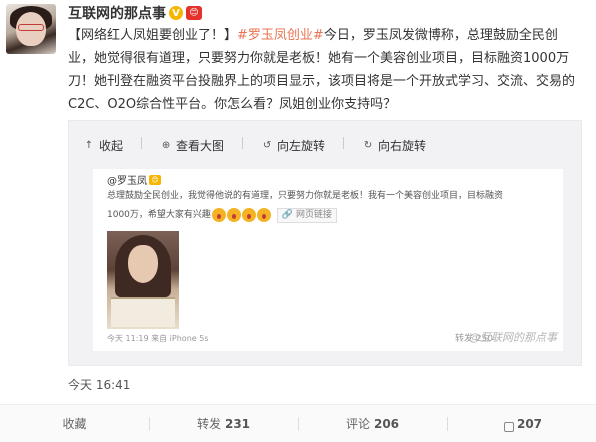 This screenshot has height=442, width=596. What do you see at coordinates (287, 215) in the screenshot?
I see `link-icon: 🔗` at bounding box center [287, 215].